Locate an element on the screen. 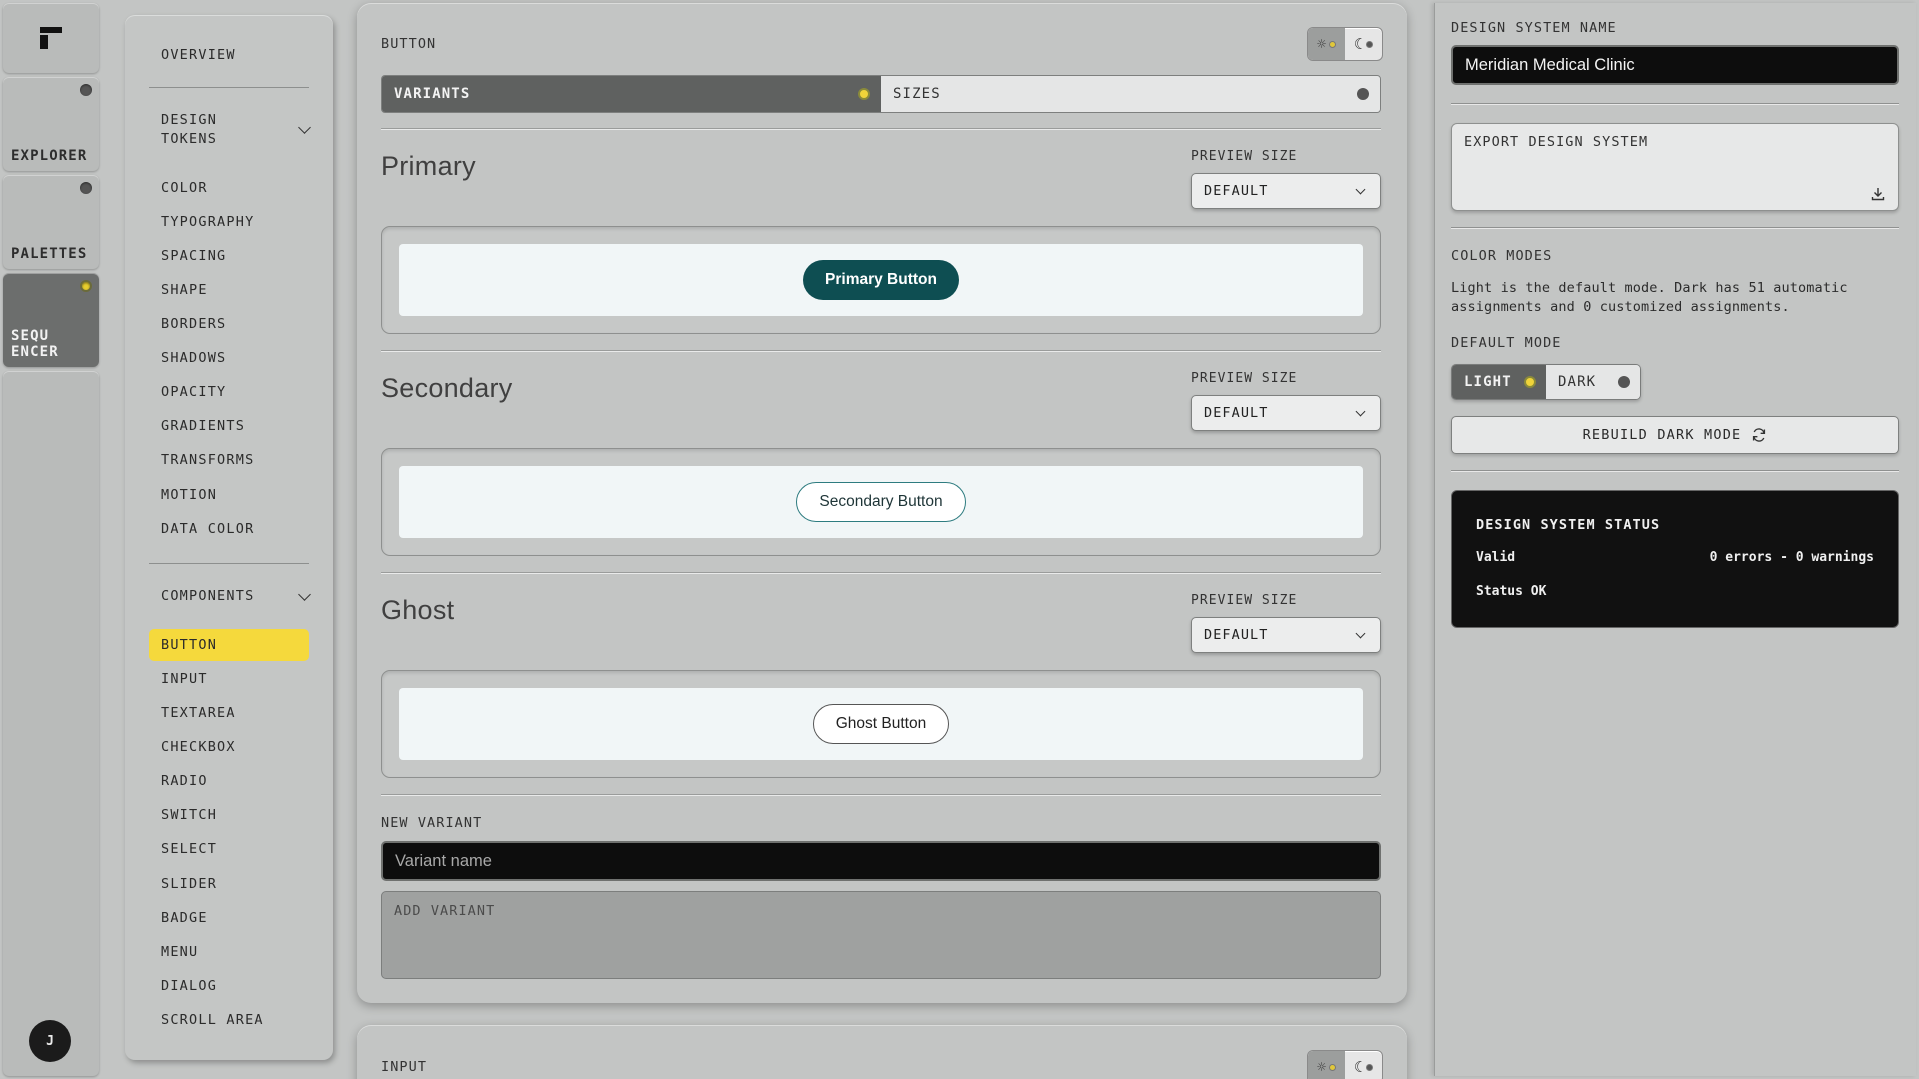 The height and width of the screenshot is (1079, 1919). nav-item-input: INPUT is located at coordinates (229, 679).